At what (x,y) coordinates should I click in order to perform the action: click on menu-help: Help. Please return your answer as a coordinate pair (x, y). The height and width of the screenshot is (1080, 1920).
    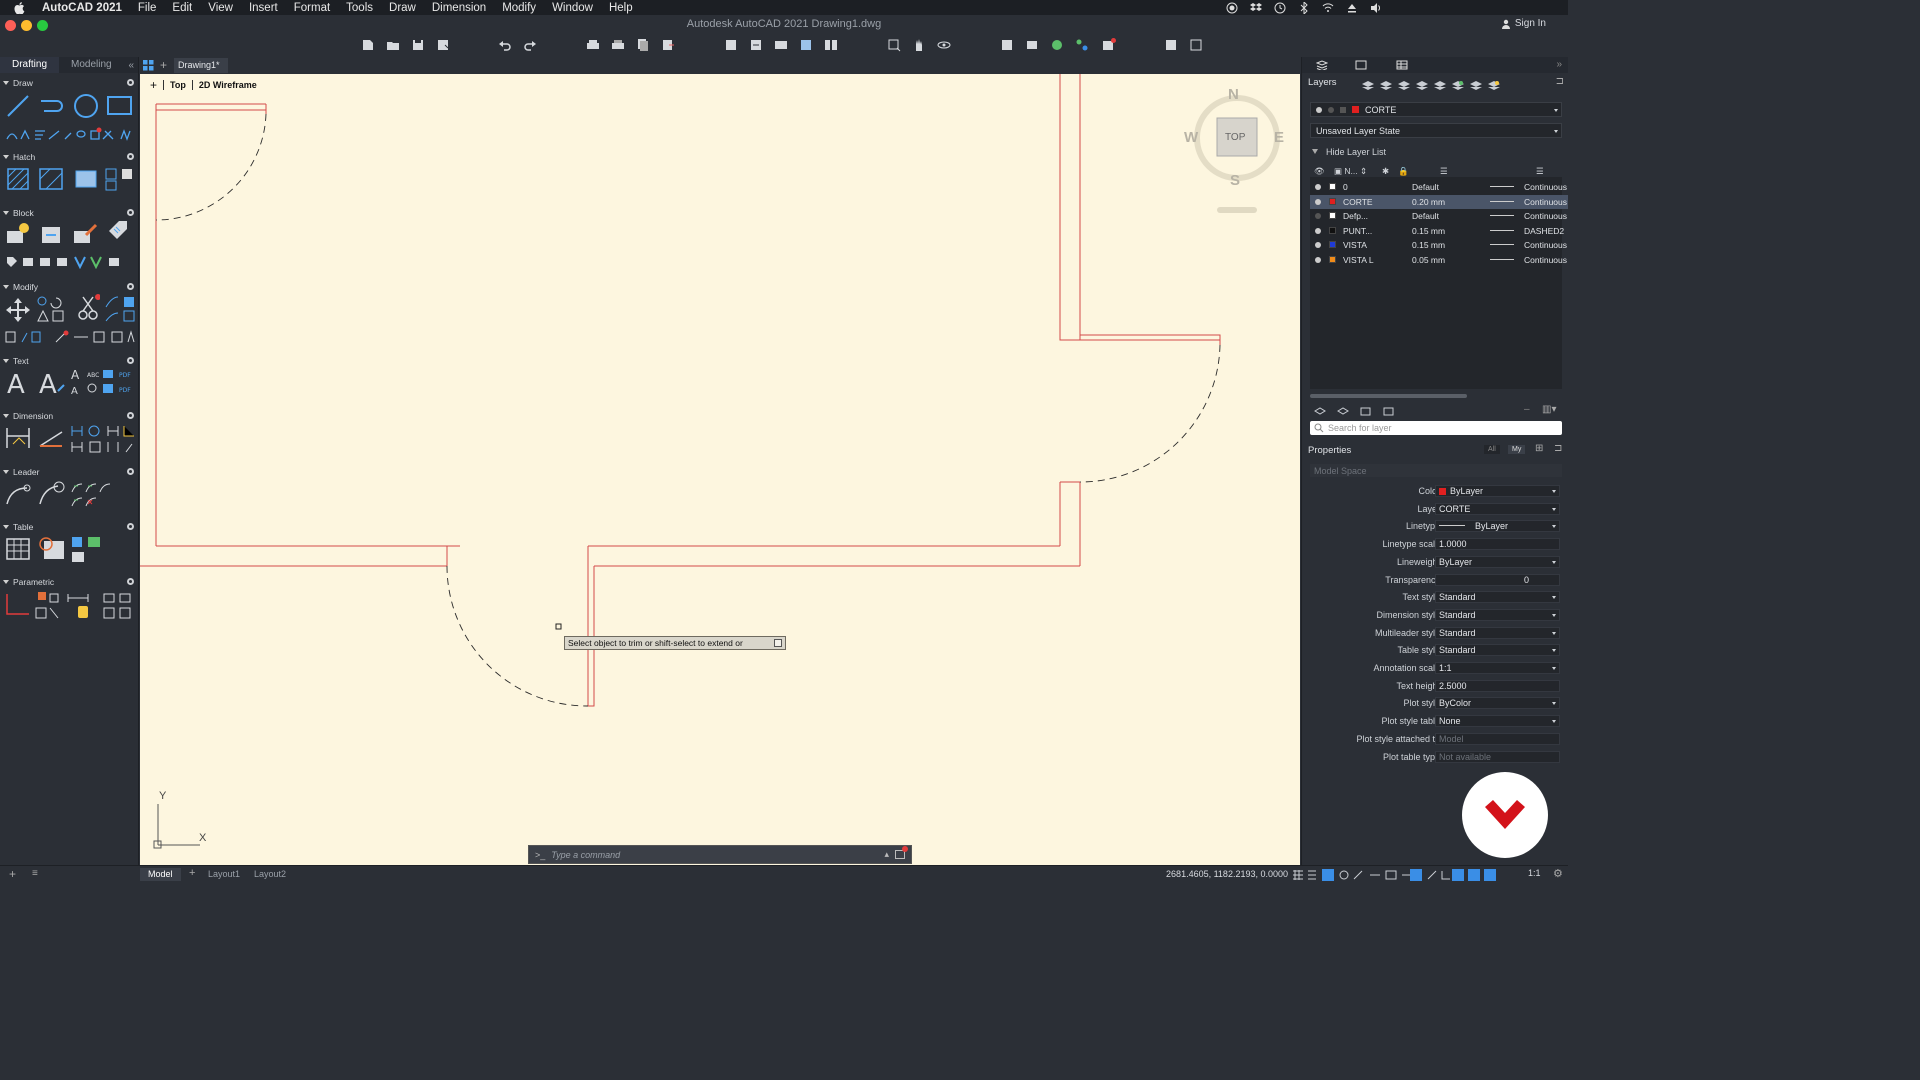
    Looking at the image, I should click on (621, 8).